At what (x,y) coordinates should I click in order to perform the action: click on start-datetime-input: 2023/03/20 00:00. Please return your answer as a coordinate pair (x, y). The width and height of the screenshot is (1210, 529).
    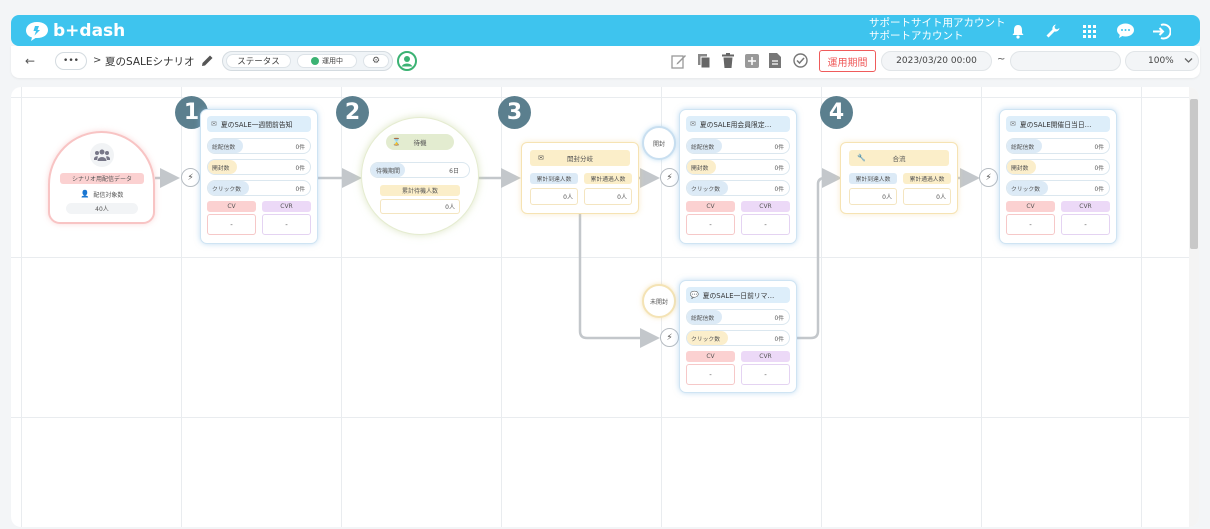
    Looking at the image, I should click on (936, 61).